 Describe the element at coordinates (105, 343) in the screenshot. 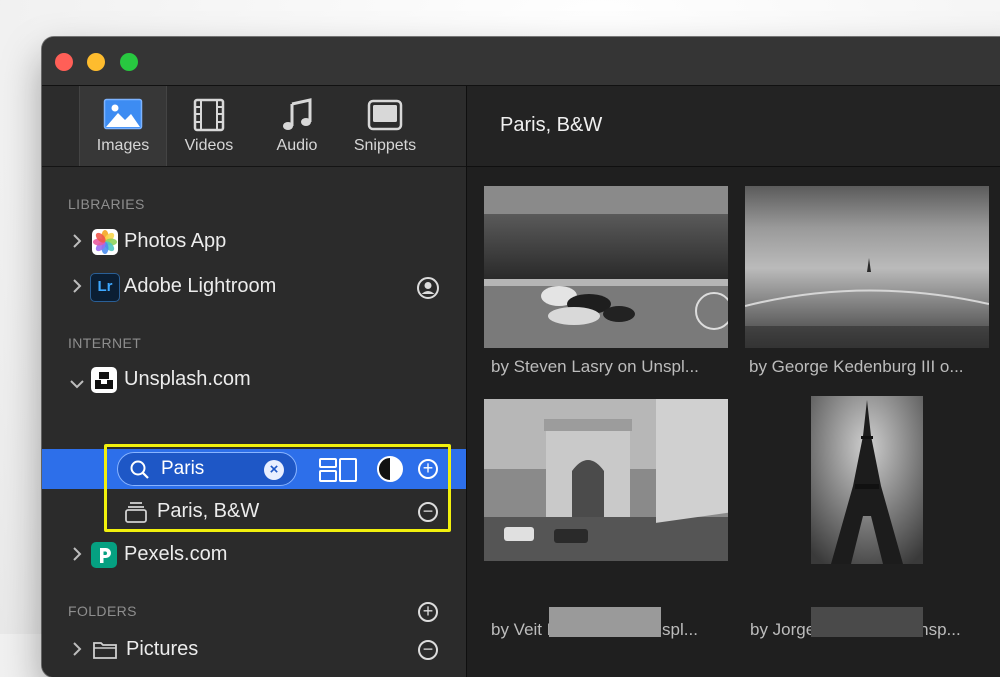

I see `internet-header: INTERNET` at that location.